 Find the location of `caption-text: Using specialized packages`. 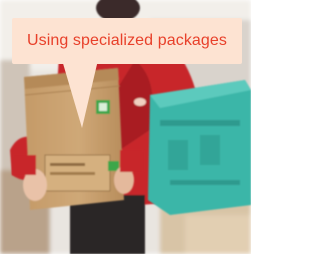

caption-text: Using specialized packages is located at coordinates (127, 40).